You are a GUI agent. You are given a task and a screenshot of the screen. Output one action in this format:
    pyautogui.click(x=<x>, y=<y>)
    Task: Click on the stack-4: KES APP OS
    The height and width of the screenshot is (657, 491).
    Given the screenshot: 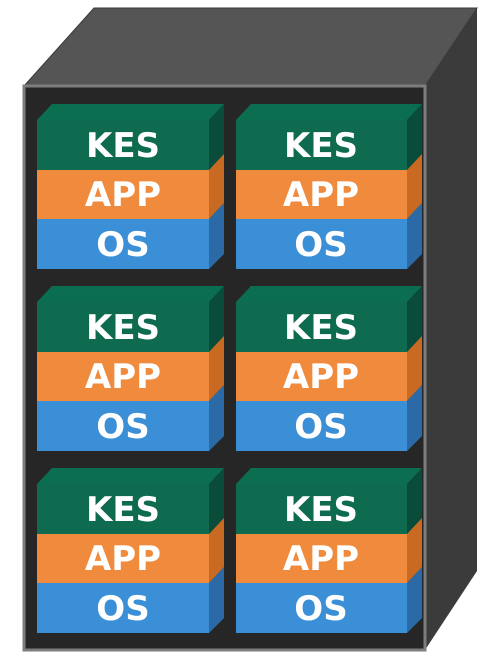 What is the action you would take?
    pyautogui.click(x=329, y=368)
    